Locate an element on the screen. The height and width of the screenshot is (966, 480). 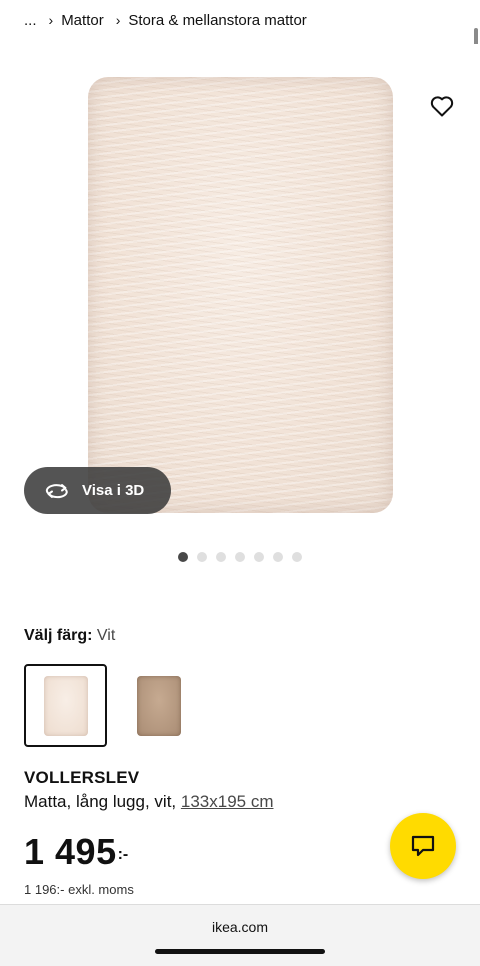
home-indicator is located at coordinates (240, 951).